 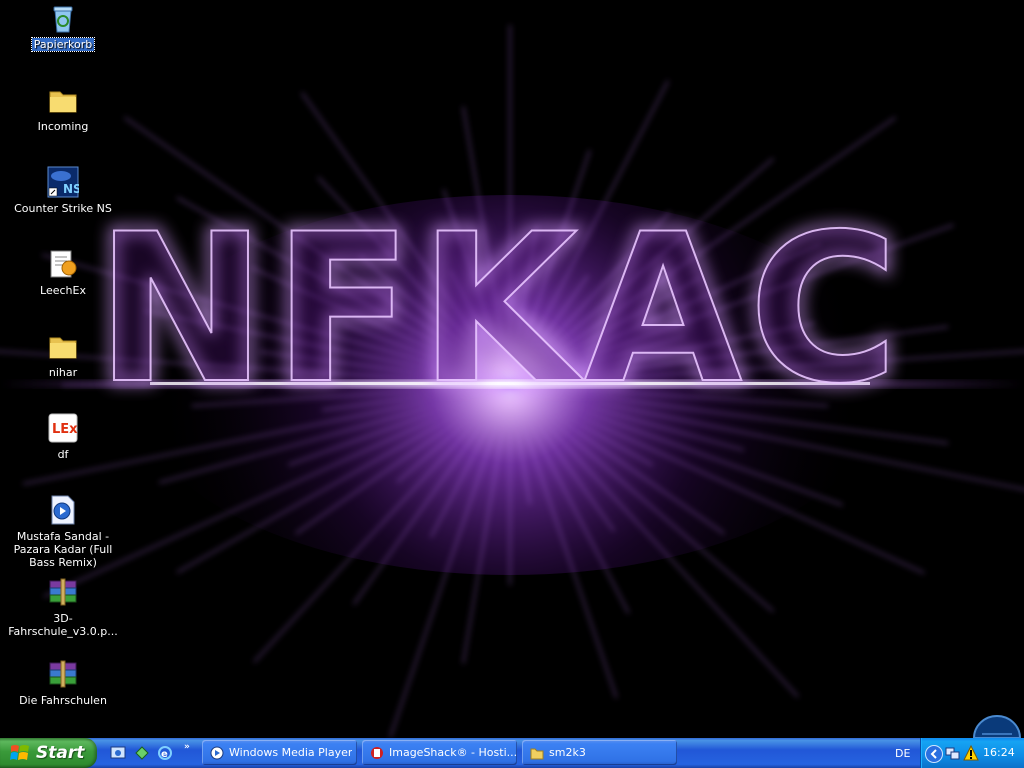 I want to click on security-alert-icon, so click(x=971, y=752).